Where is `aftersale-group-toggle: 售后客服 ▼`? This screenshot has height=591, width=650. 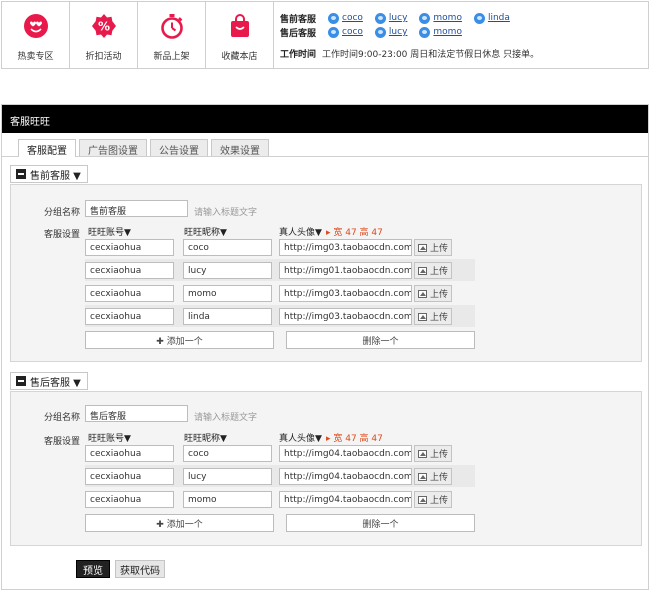
aftersale-group-toggle: 售后客服 ▼ is located at coordinates (49, 381).